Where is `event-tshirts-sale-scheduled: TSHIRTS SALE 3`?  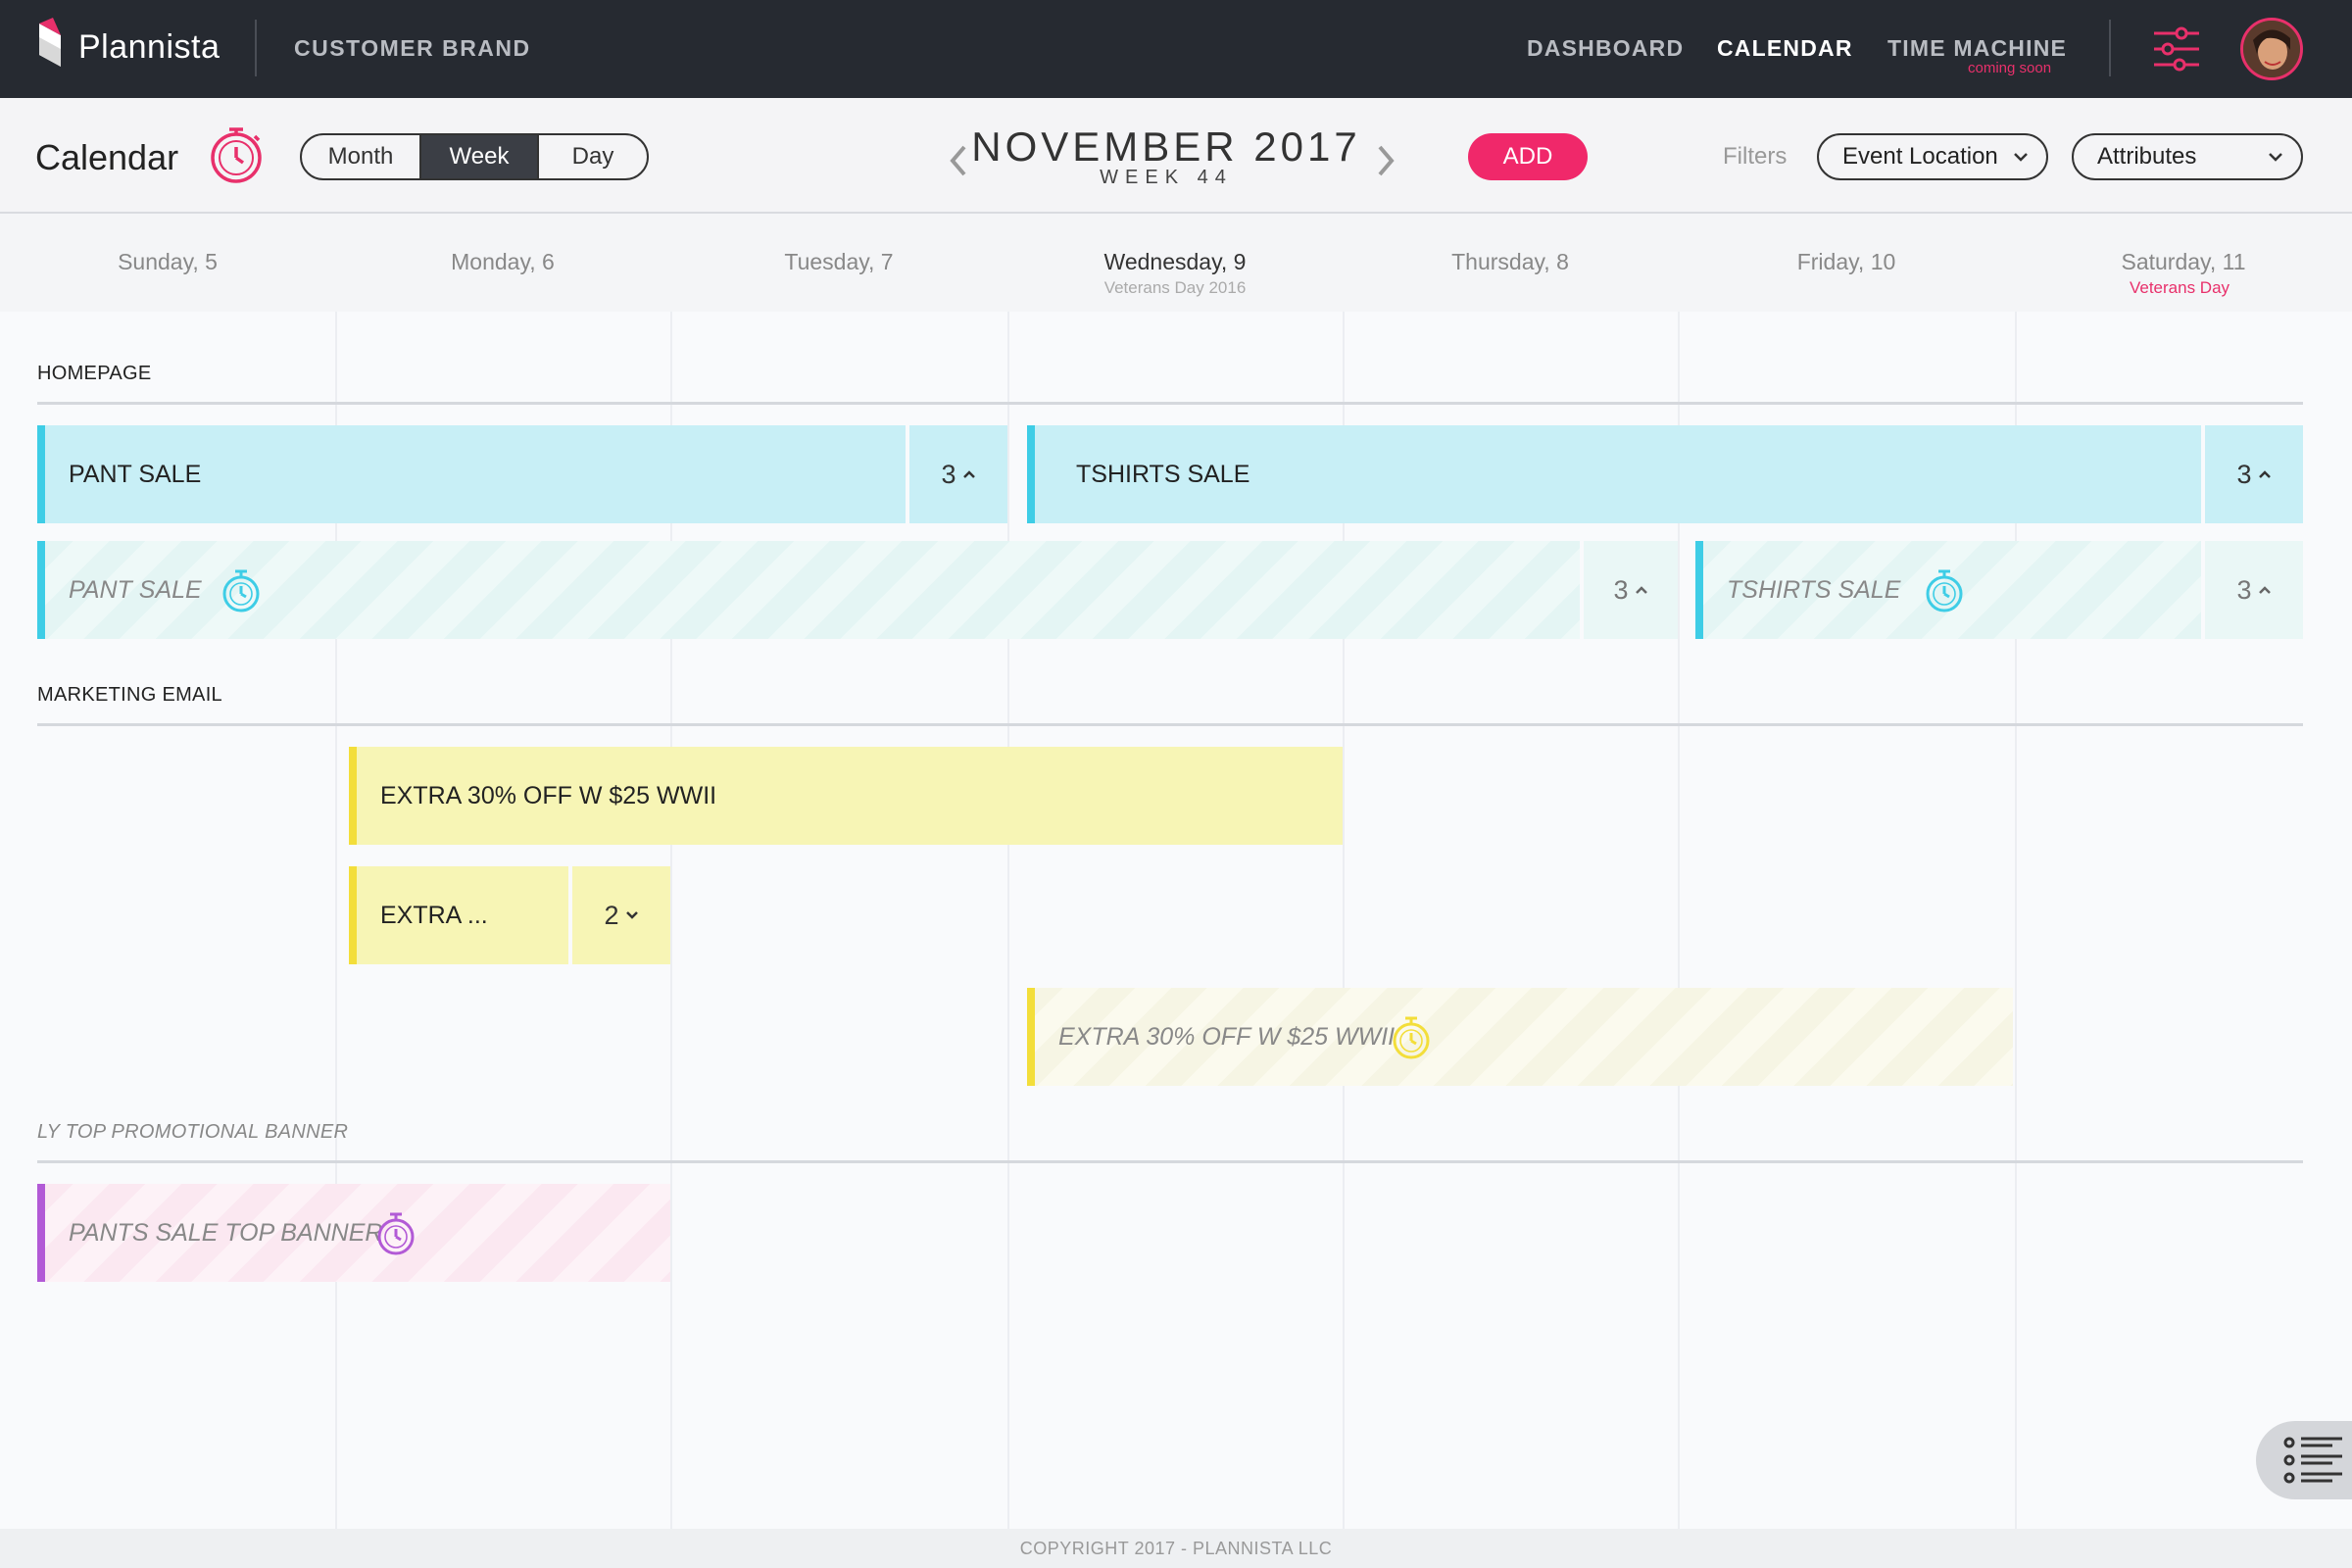 event-tshirts-sale-scheduled: TSHIRTS SALE 3 is located at coordinates (1999, 590).